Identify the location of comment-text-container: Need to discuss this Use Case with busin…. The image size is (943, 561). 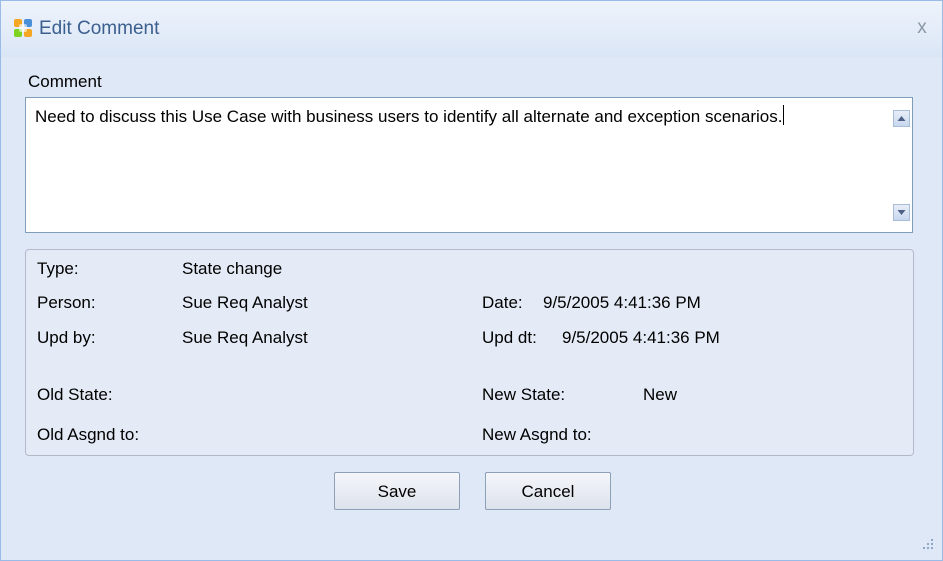
(455, 117).